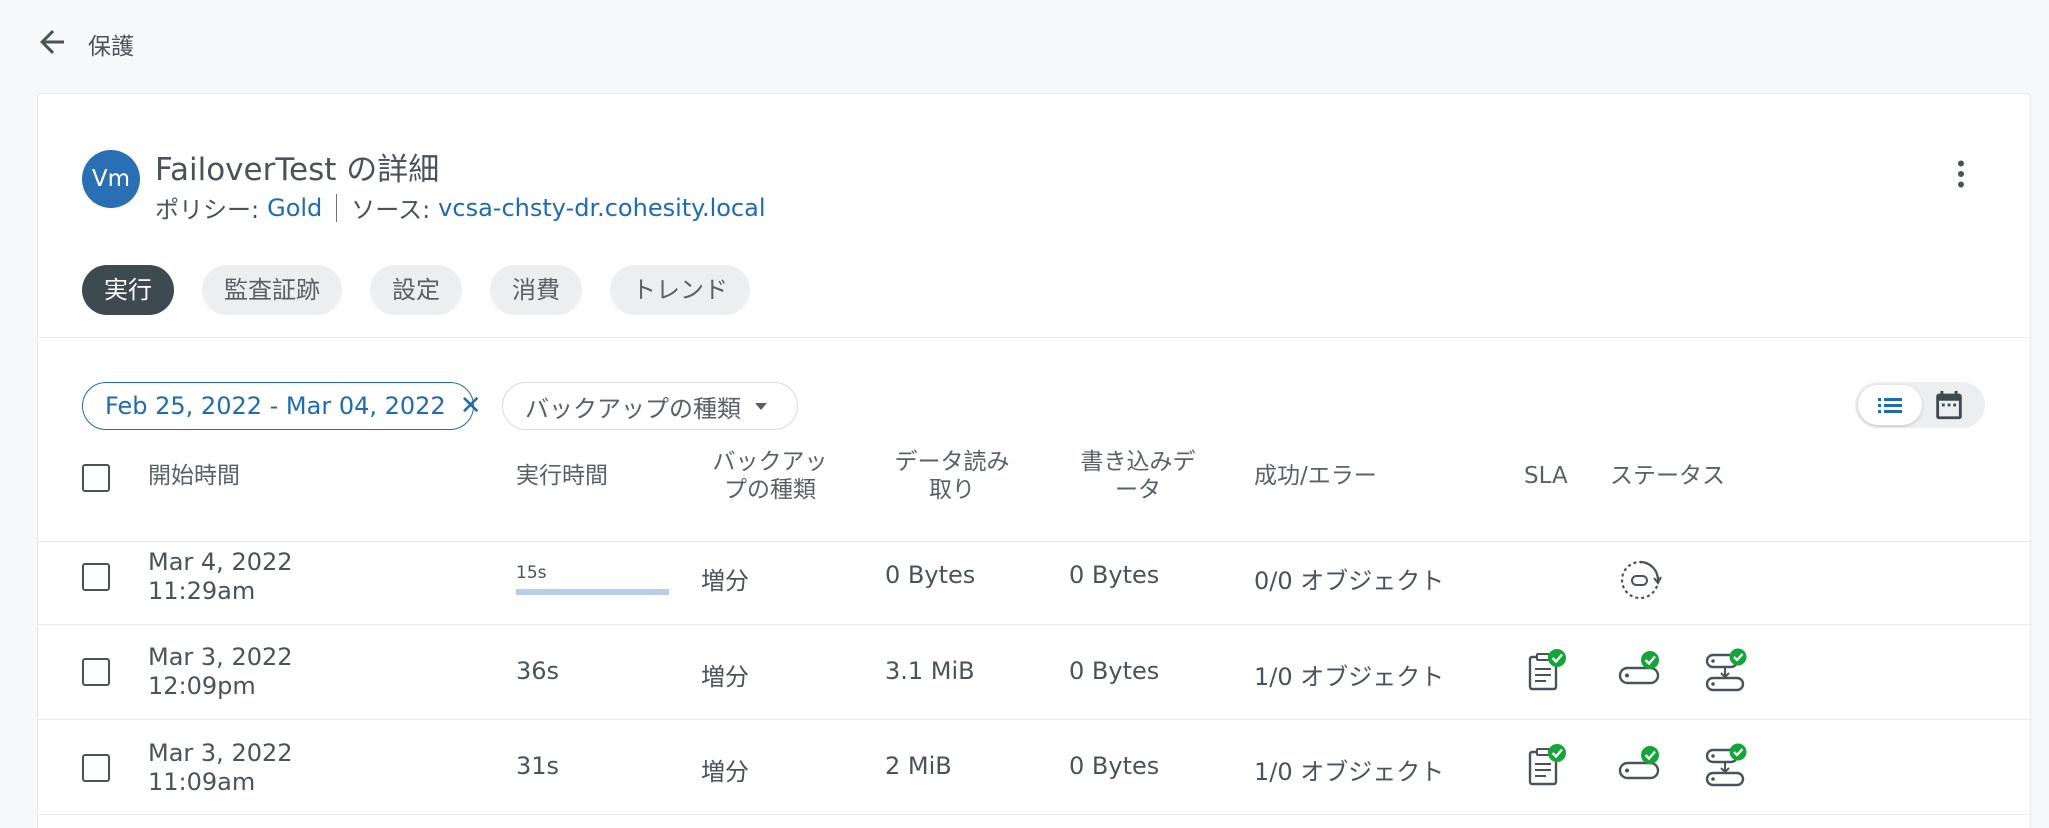 This screenshot has height=828, width=2049. I want to click on calendar-view-button, so click(1949, 405).